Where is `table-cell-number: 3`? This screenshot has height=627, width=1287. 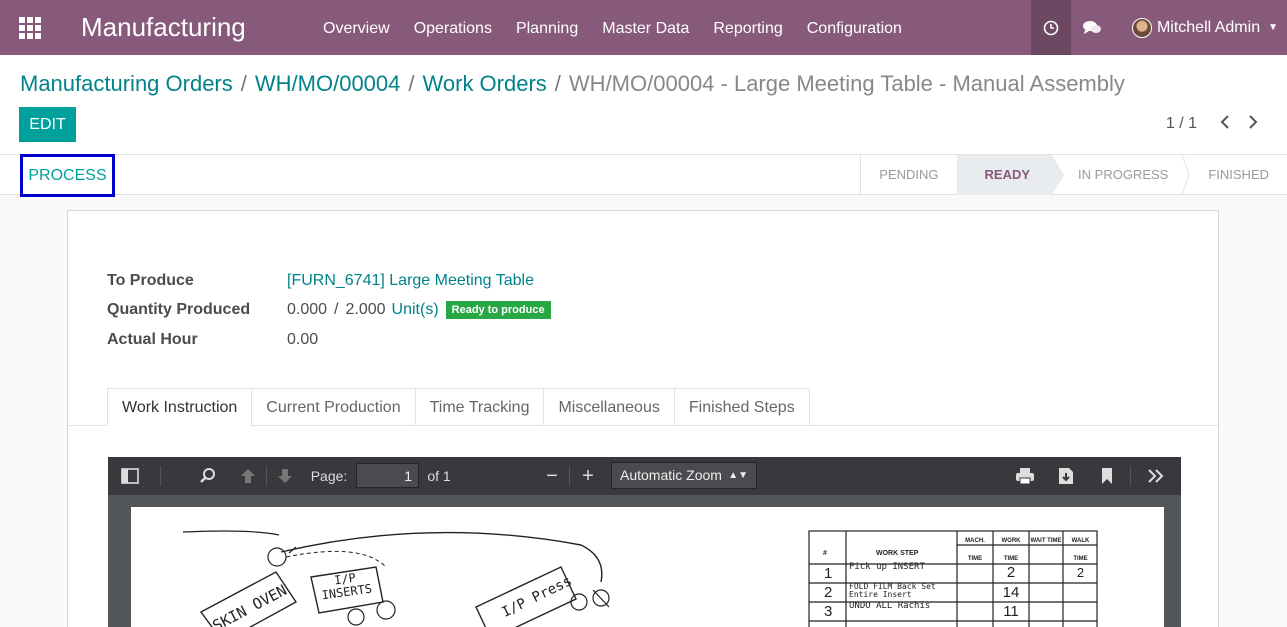
table-cell-number: 3 is located at coordinates (828, 611).